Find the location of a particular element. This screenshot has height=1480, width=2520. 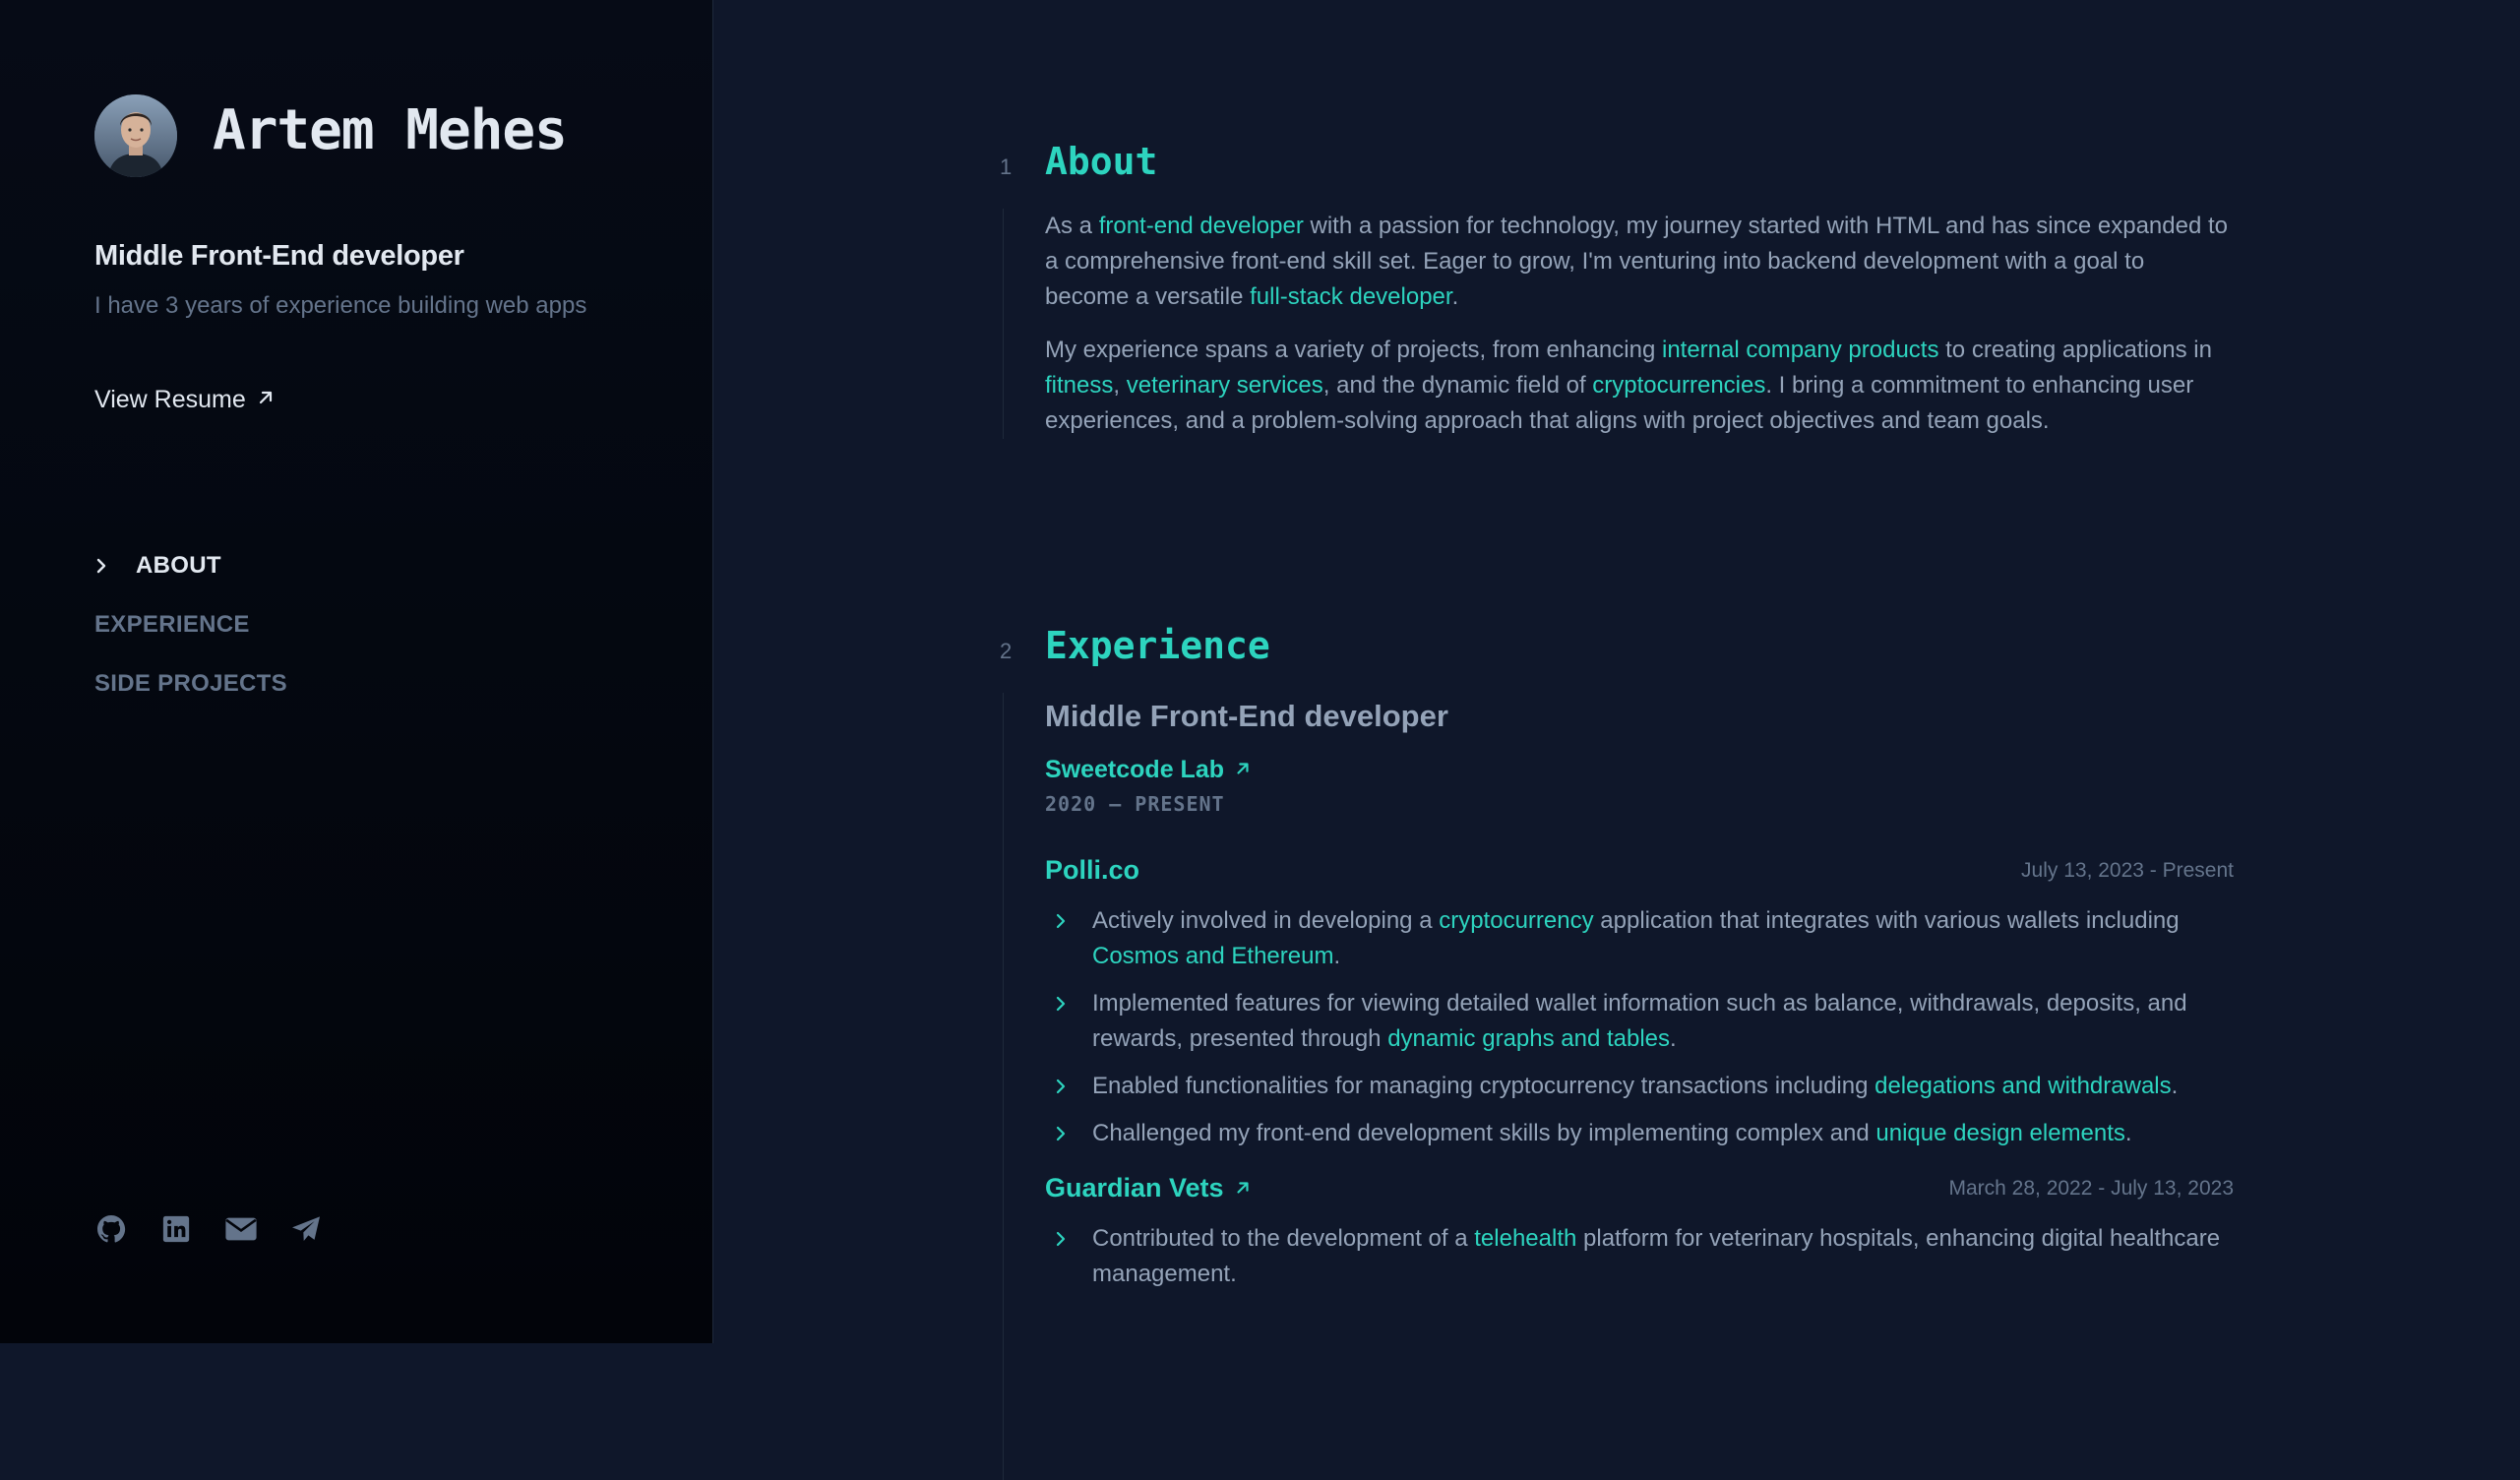

nav-item-label: ABOUT is located at coordinates (178, 565).